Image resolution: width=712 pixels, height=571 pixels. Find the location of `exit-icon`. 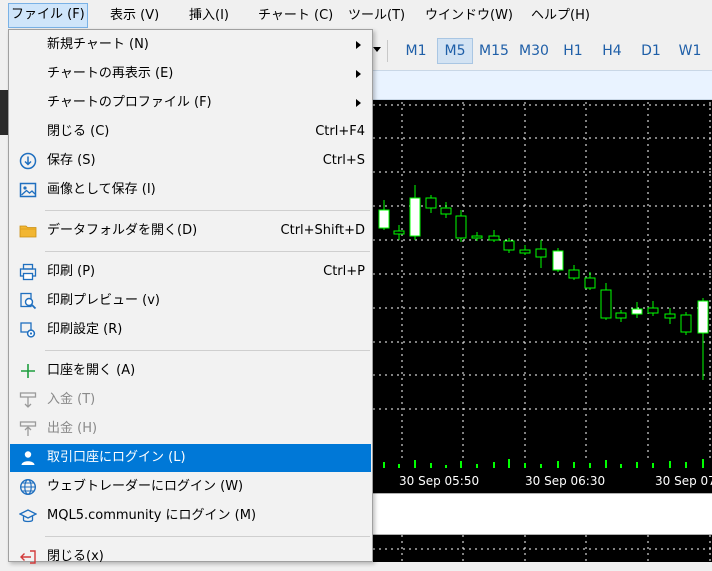

exit-icon is located at coordinates (28, 557).